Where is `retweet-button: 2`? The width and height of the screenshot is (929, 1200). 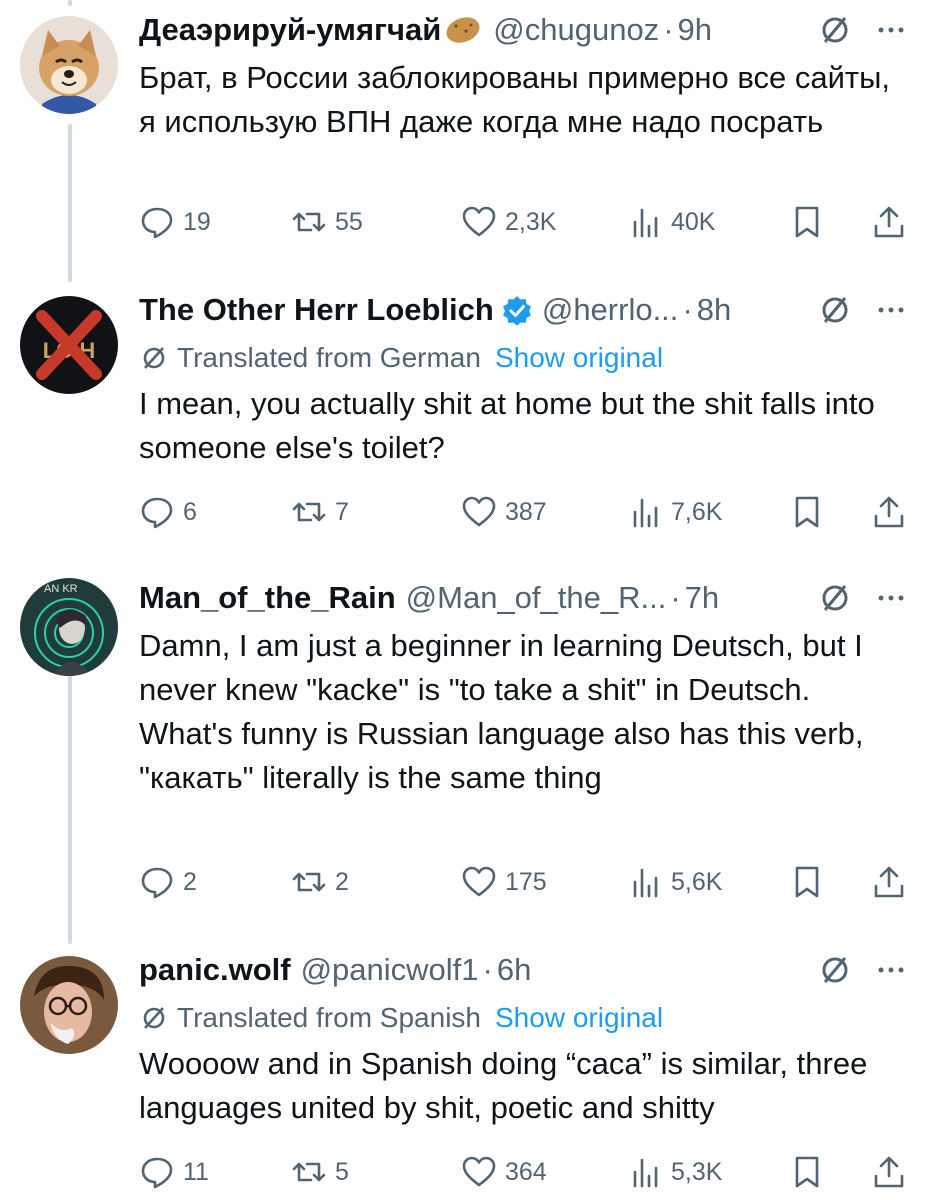 retweet-button: 2 is located at coordinates (320, 882).